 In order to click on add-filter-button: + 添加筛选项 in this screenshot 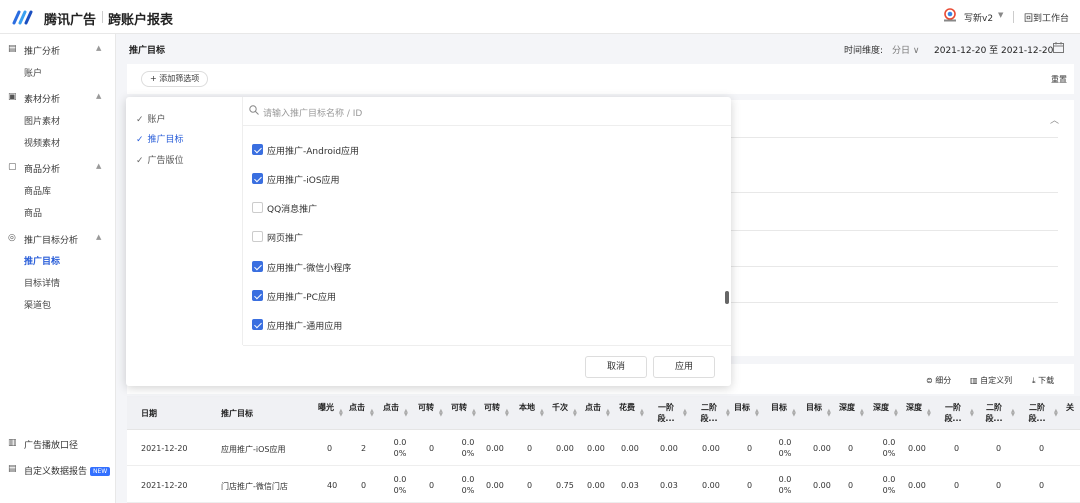, I will do `click(175, 79)`.